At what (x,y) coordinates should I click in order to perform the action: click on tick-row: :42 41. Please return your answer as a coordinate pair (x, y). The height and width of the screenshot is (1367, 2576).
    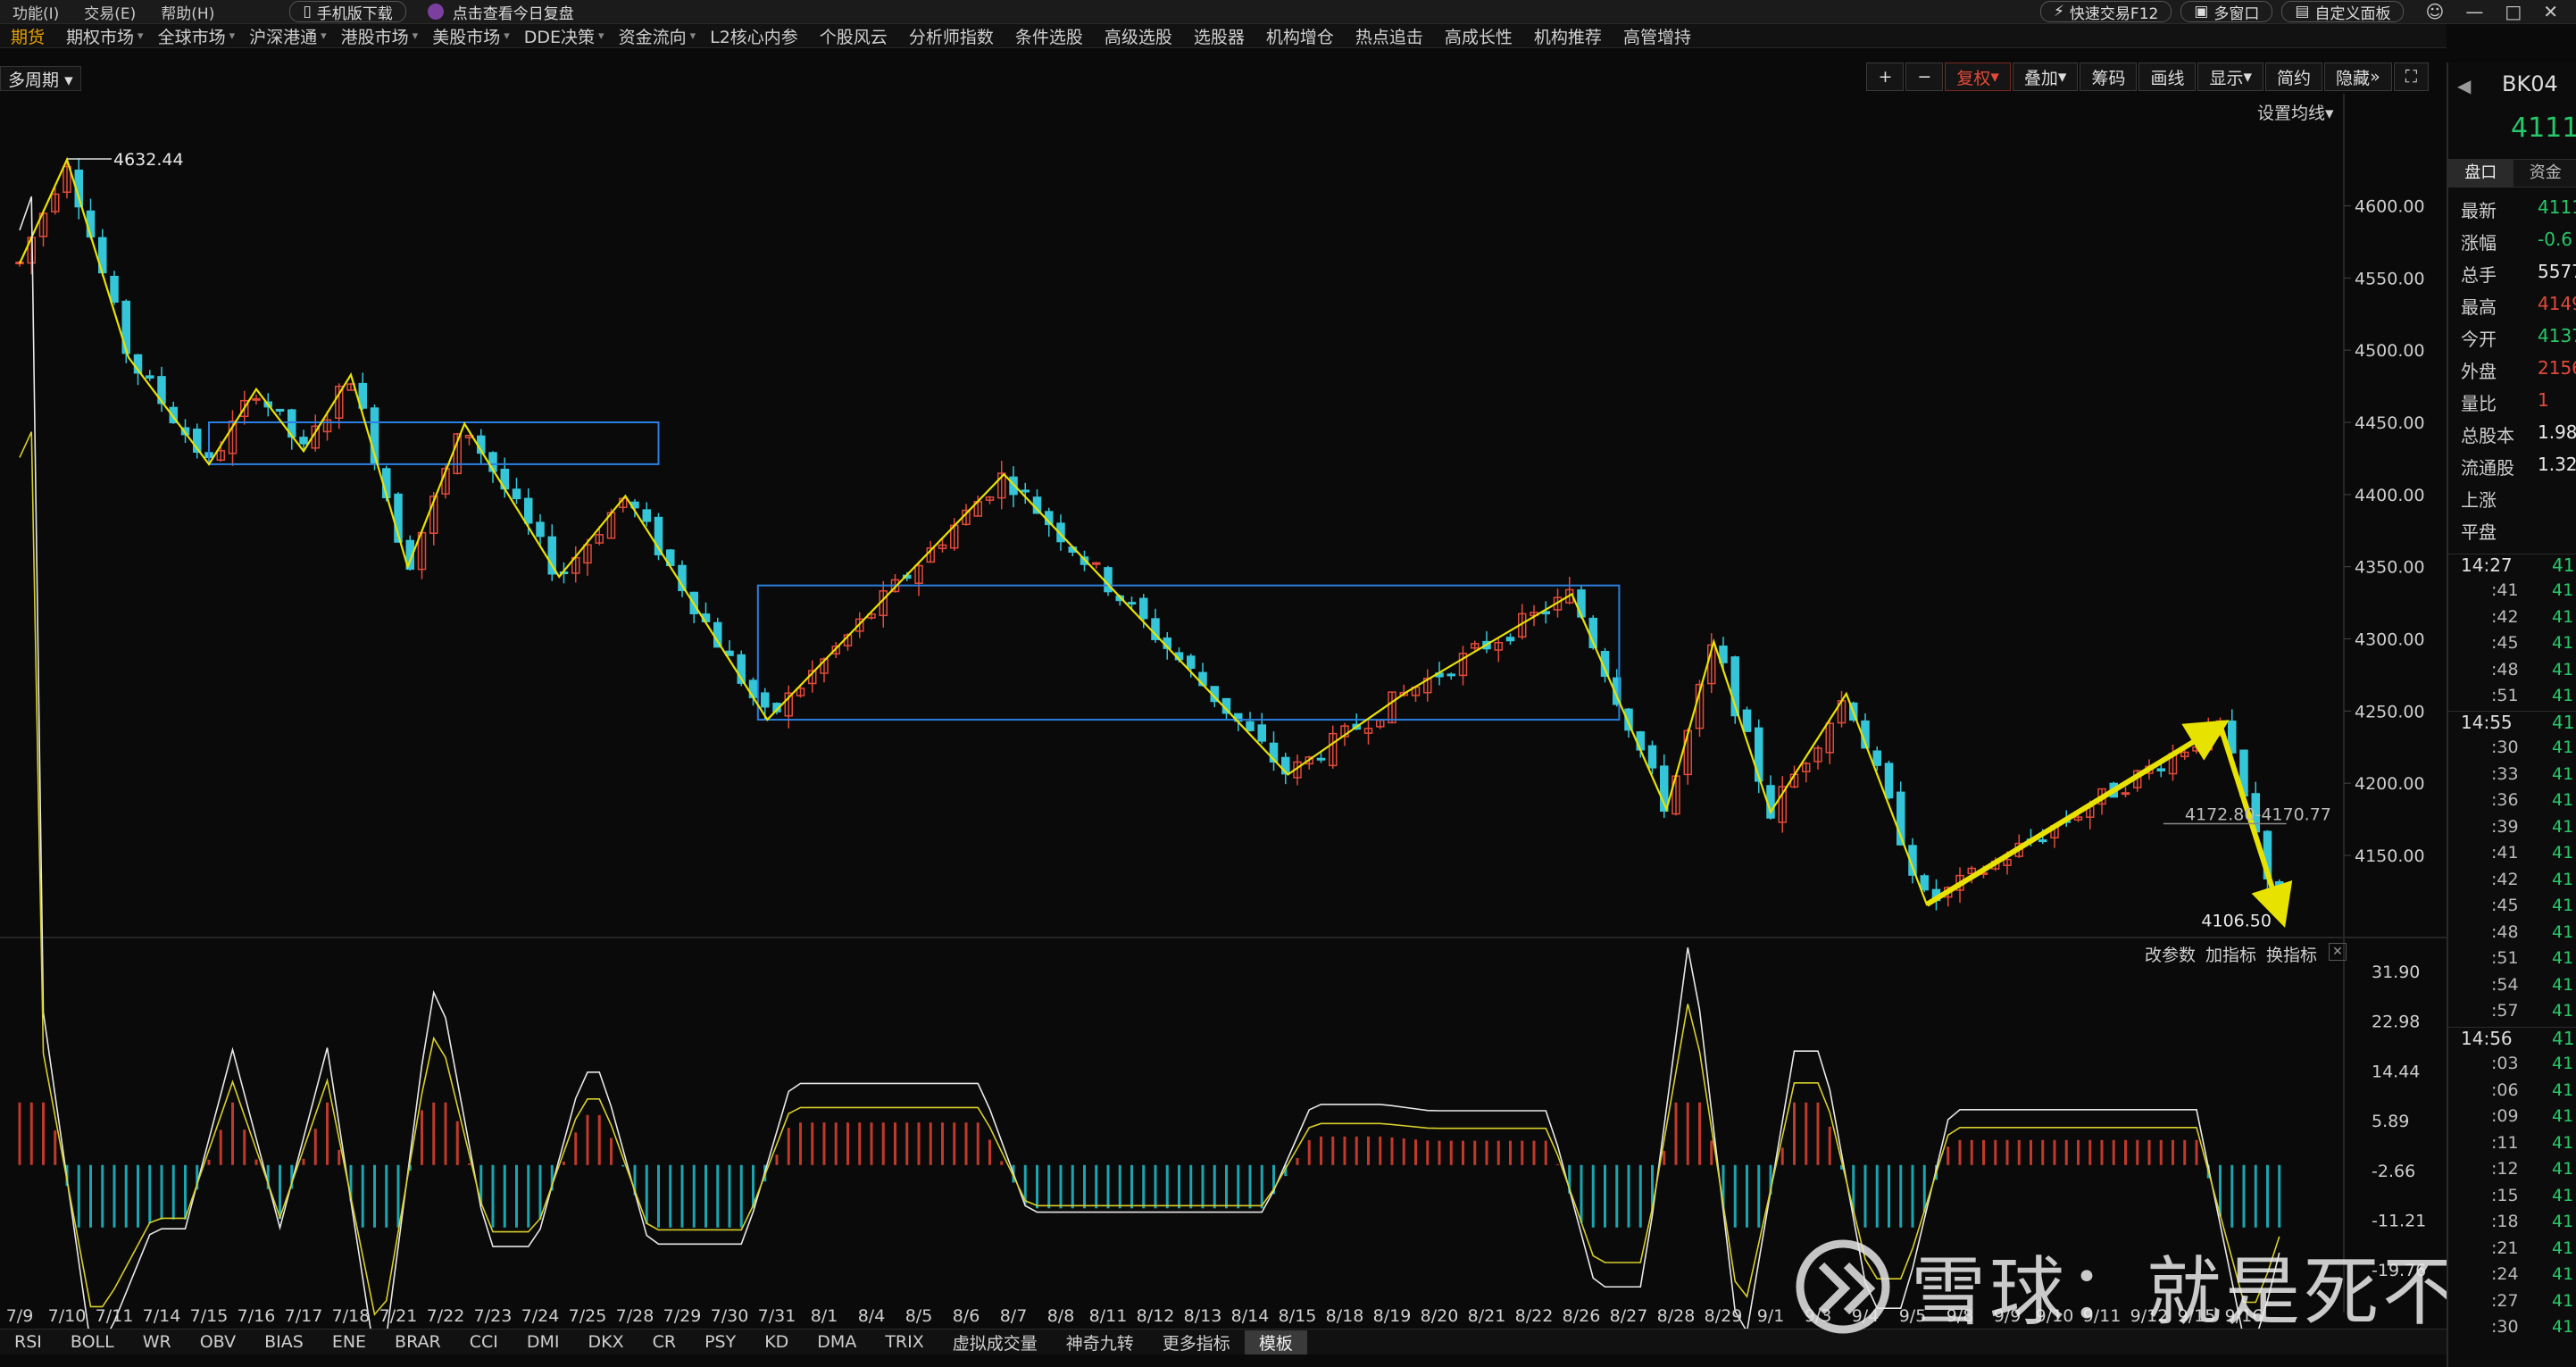
    Looking at the image, I should click on (2512, 619).